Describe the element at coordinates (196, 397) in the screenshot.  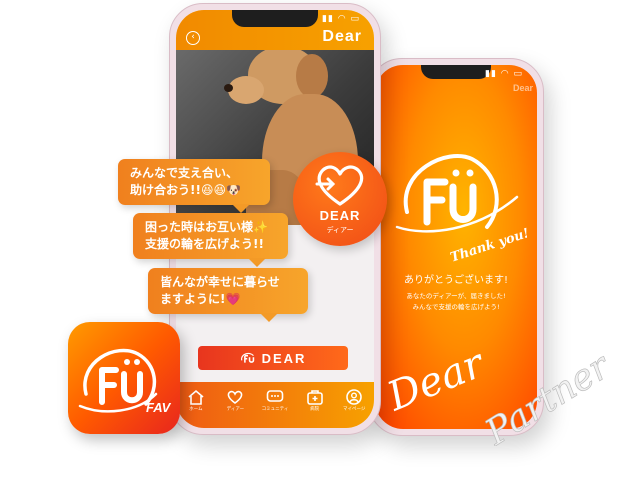
I see `home-icon` at that location.